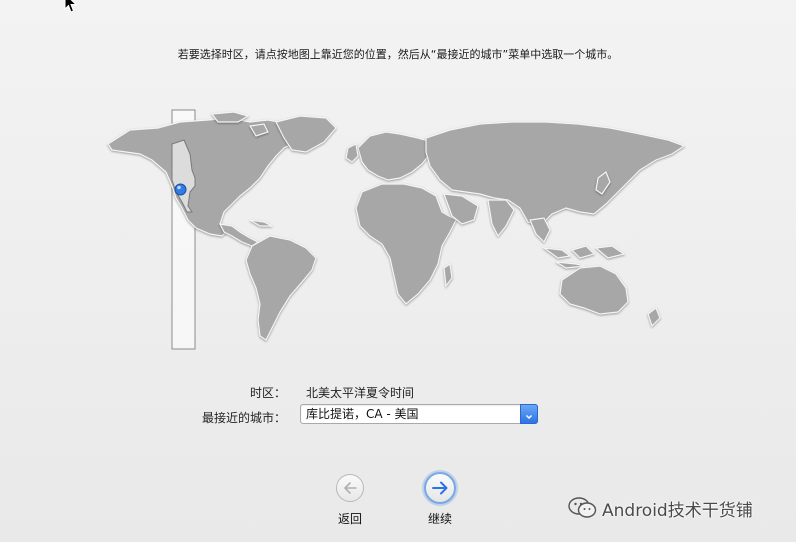 The height and width of the screenshot is (542, 796). What do you see at coordinates (206, 177) in the screenshot?
I see `map-north-america` at bounding box center [206, 177].